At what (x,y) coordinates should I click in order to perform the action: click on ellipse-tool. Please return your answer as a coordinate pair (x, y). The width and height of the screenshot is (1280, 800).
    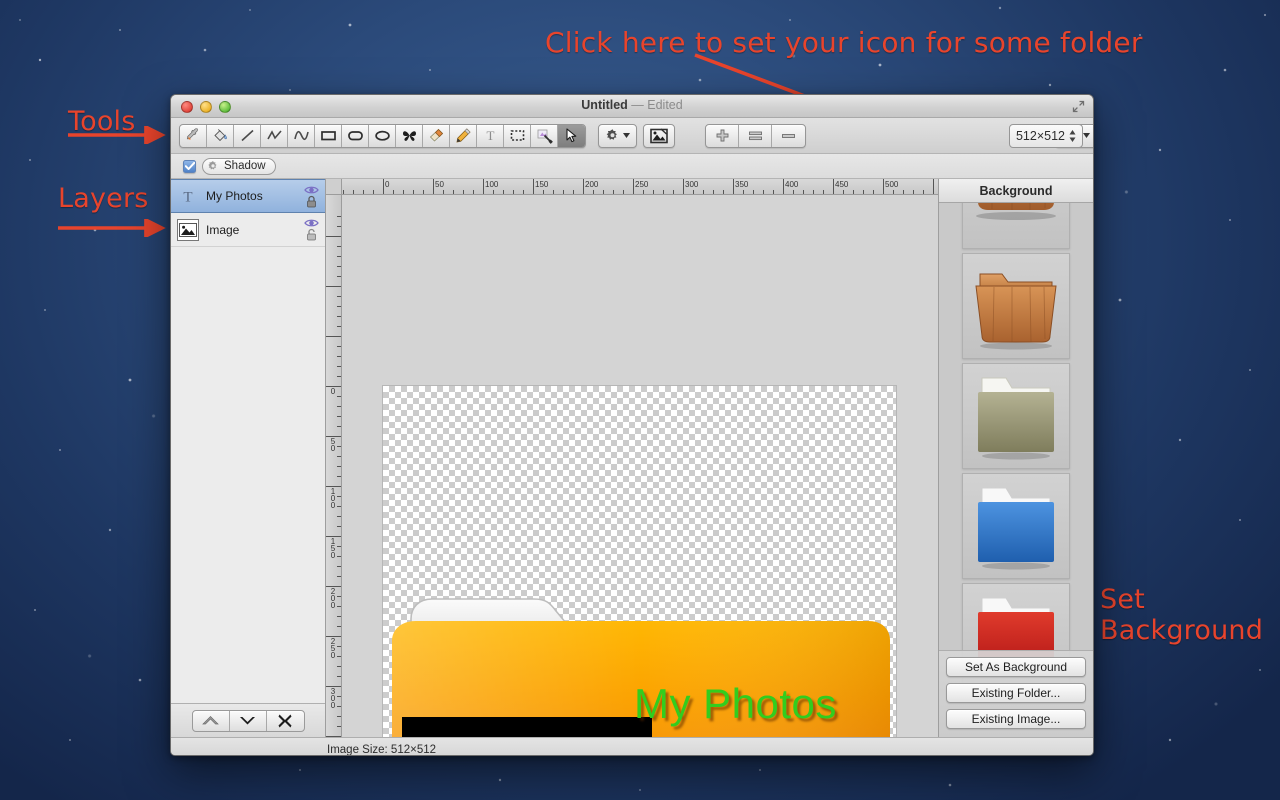
    Looking at the image, I should click on (382, 135).